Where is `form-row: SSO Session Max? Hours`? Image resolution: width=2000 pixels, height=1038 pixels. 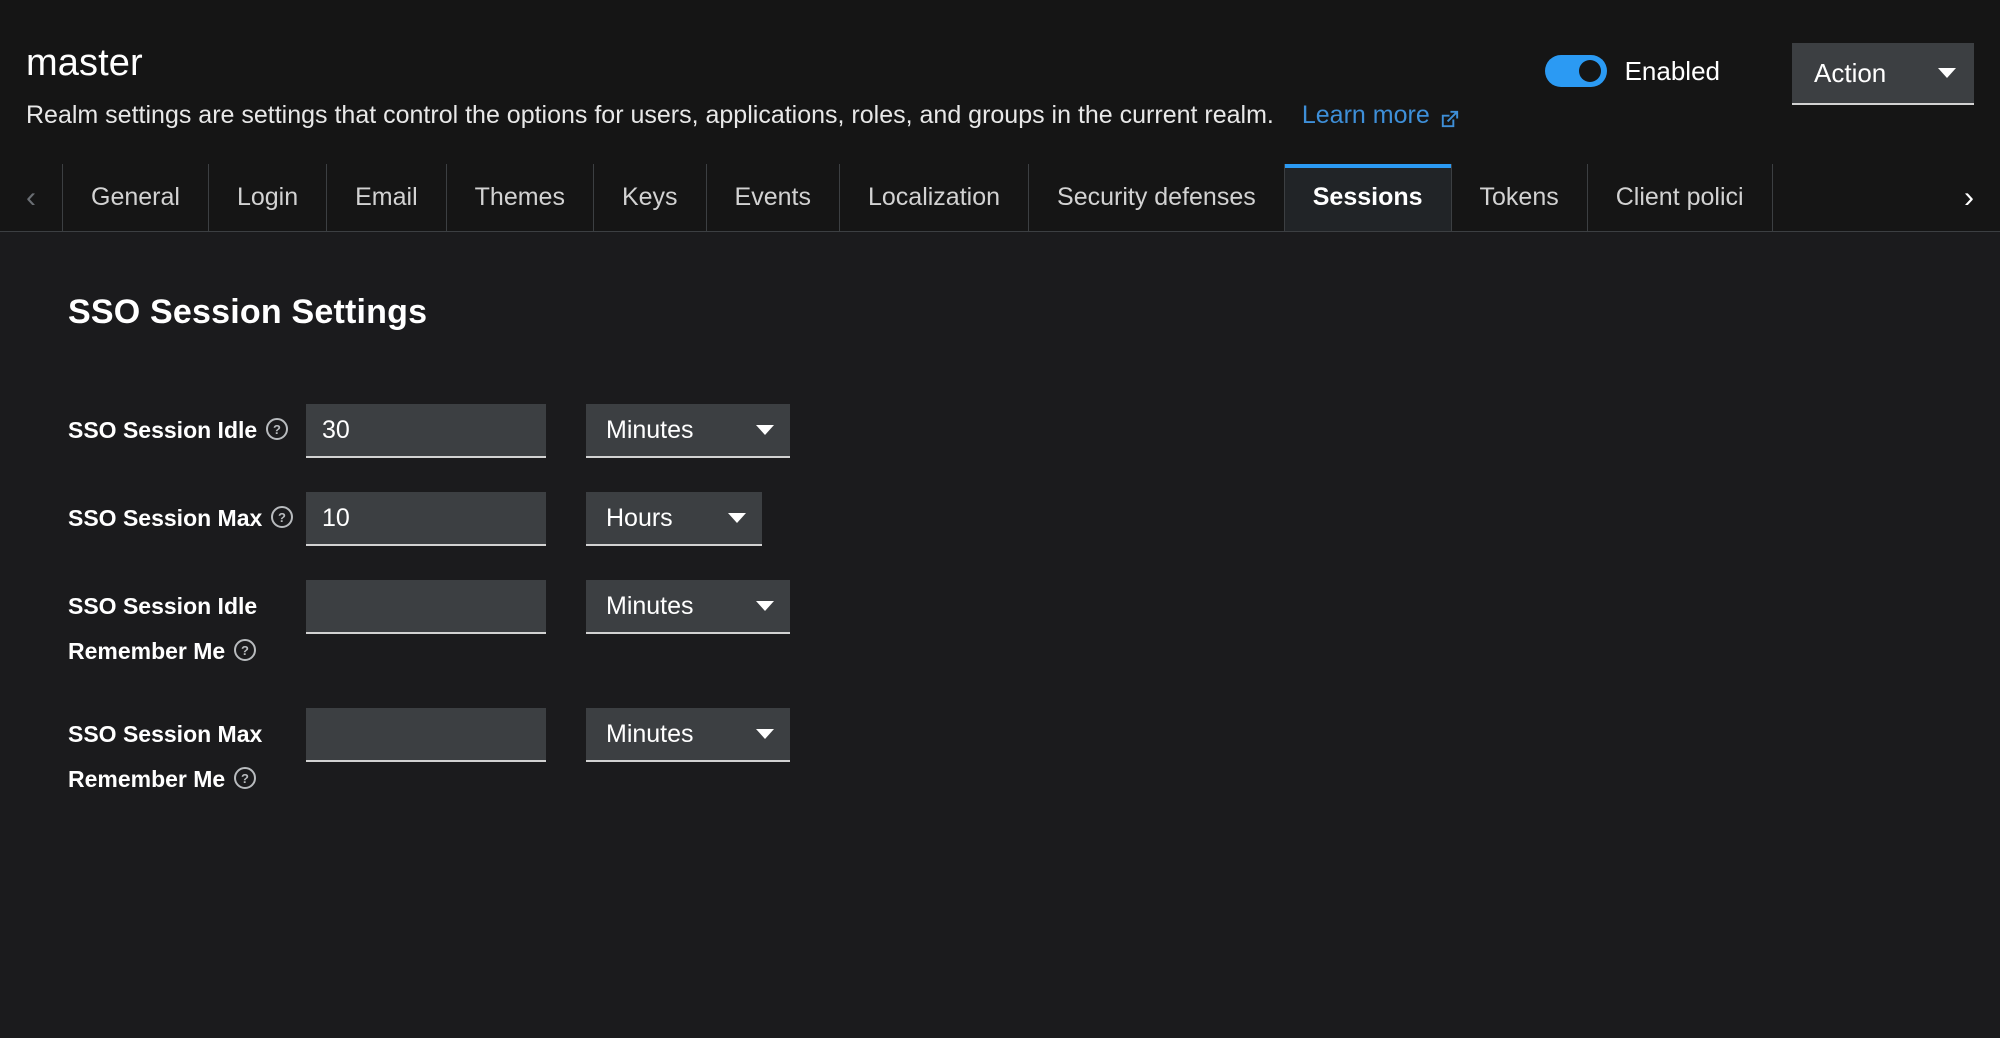
form-row: SSO Session Max? Hours is located at coordinates (1034, 514).